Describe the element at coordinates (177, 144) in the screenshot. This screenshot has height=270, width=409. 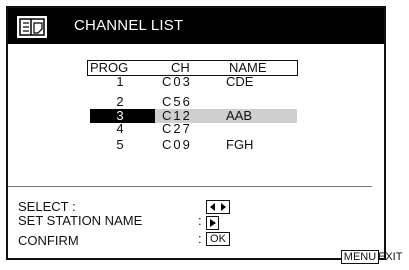
I see `row-ch: C09` at that location.